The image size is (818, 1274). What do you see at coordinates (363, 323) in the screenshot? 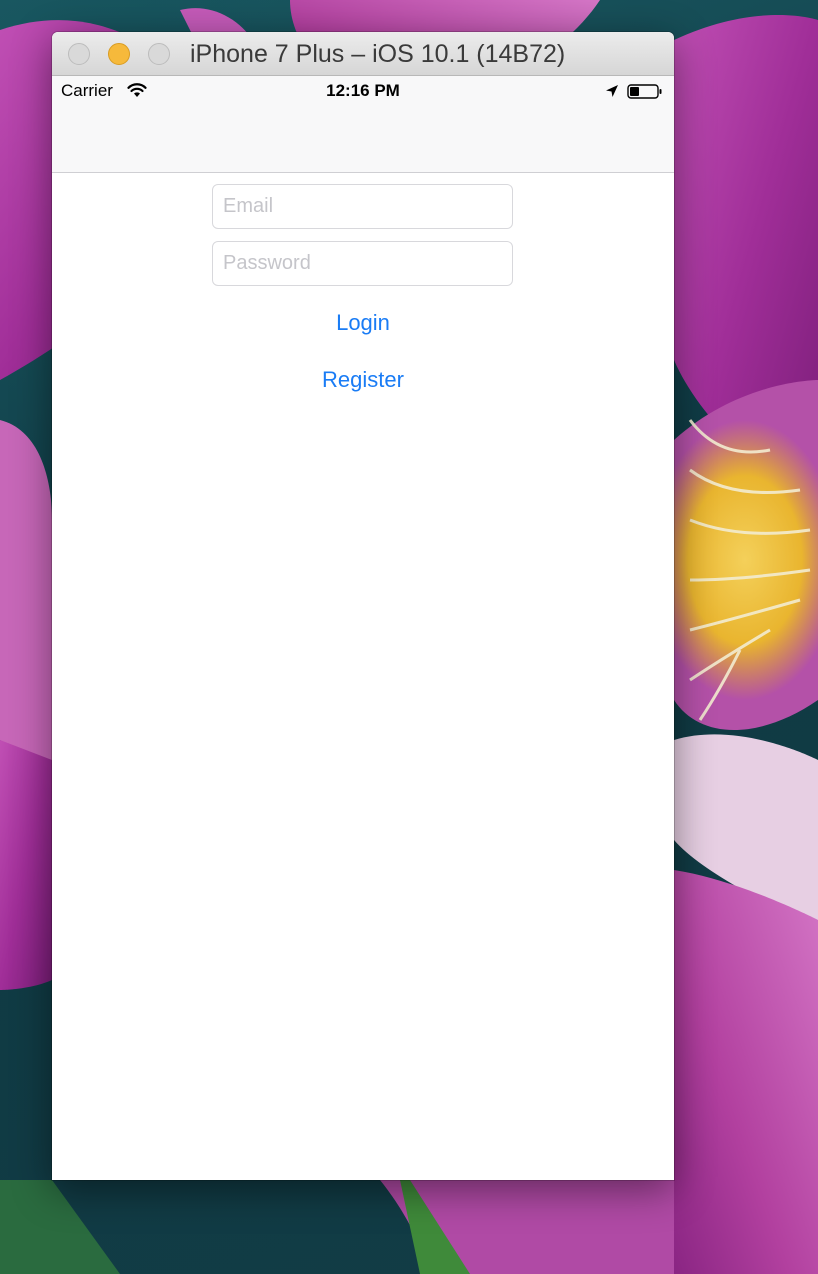
I see `login-button: Login` at bounding box center [363, 323].